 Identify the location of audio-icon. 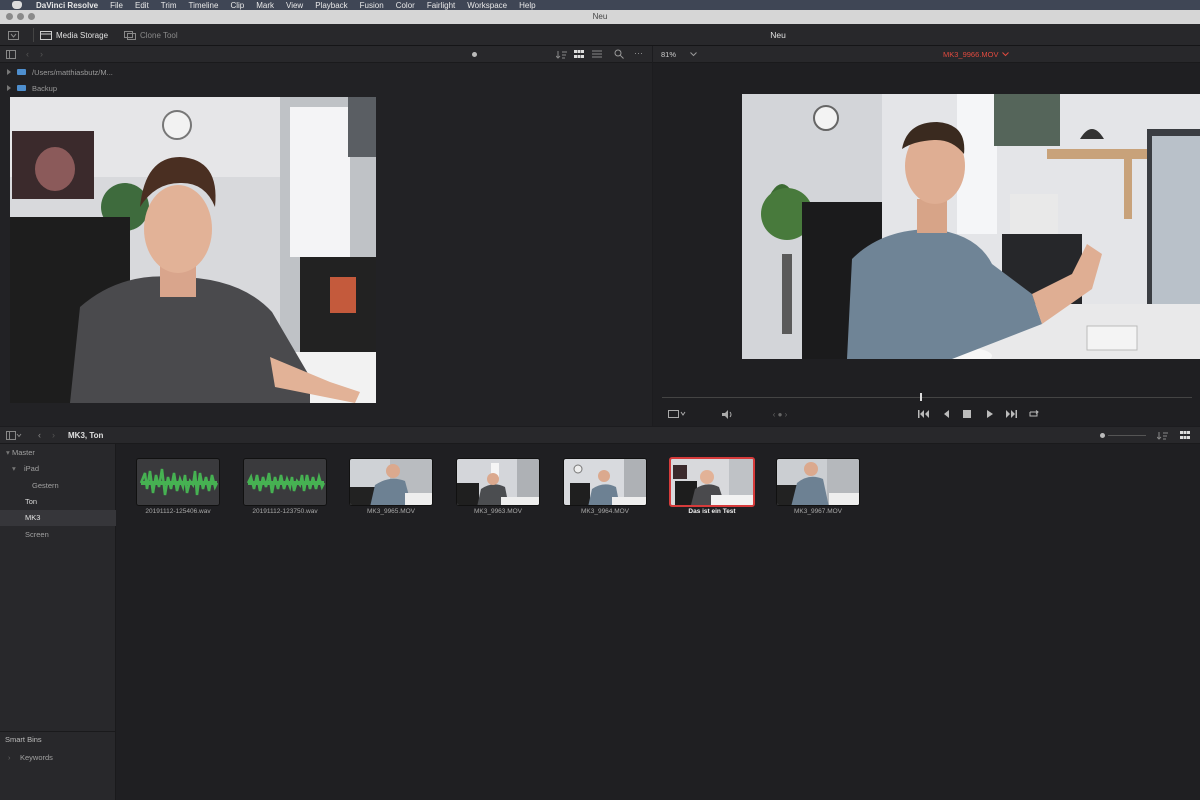
(728, 414).